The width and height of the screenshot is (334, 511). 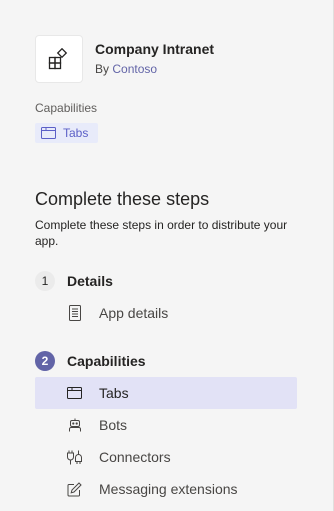 What do you see at coordinates (134, 313) in the screenshot?
I see `nav-item-label: App details` at bounding box center [134, 313].